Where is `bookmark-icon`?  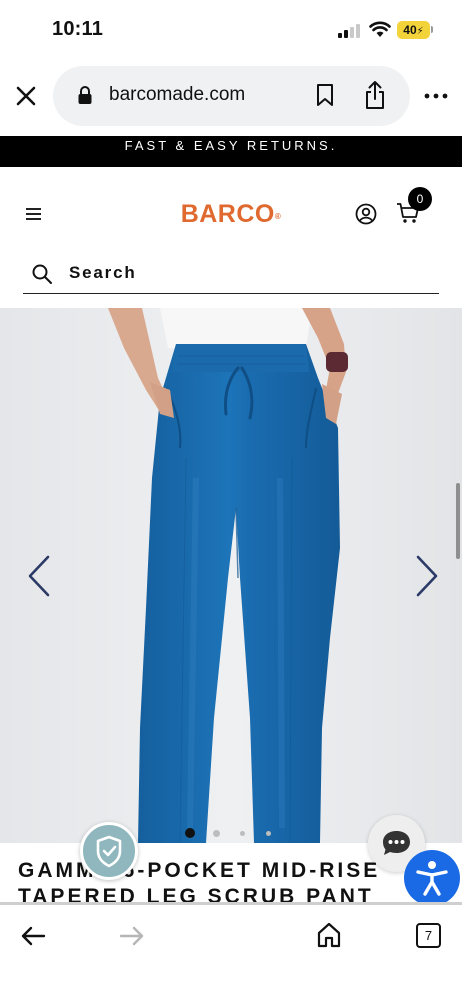
bookmark-icon is located at coordinates (325, 95).